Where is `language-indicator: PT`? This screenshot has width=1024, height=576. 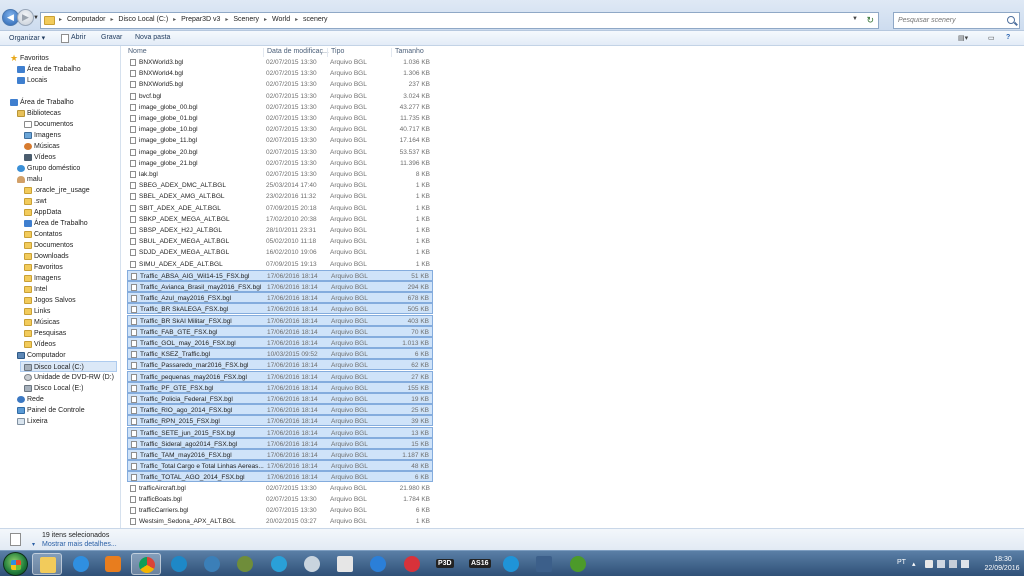
language-indicator: PT is located at coordinates (901, 562).